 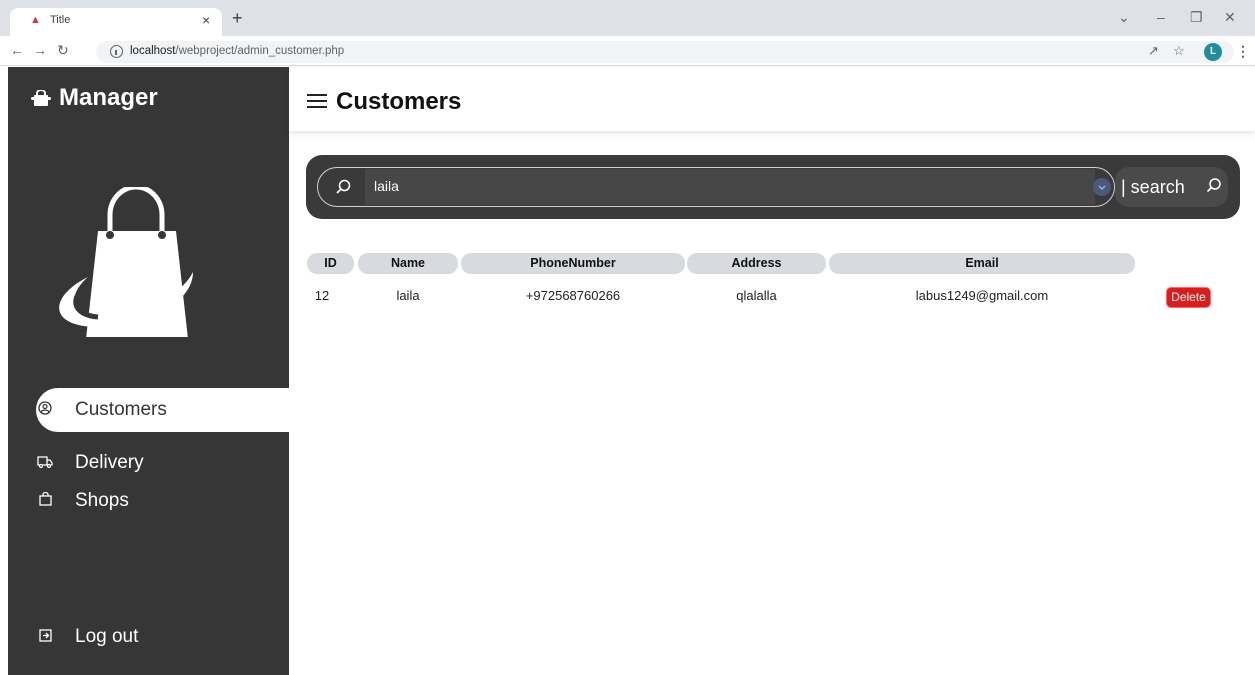 What do you see at coordinates (322, 295) in the screenshot?
I see `cell-id: 12` at bounding box center [322, 295].